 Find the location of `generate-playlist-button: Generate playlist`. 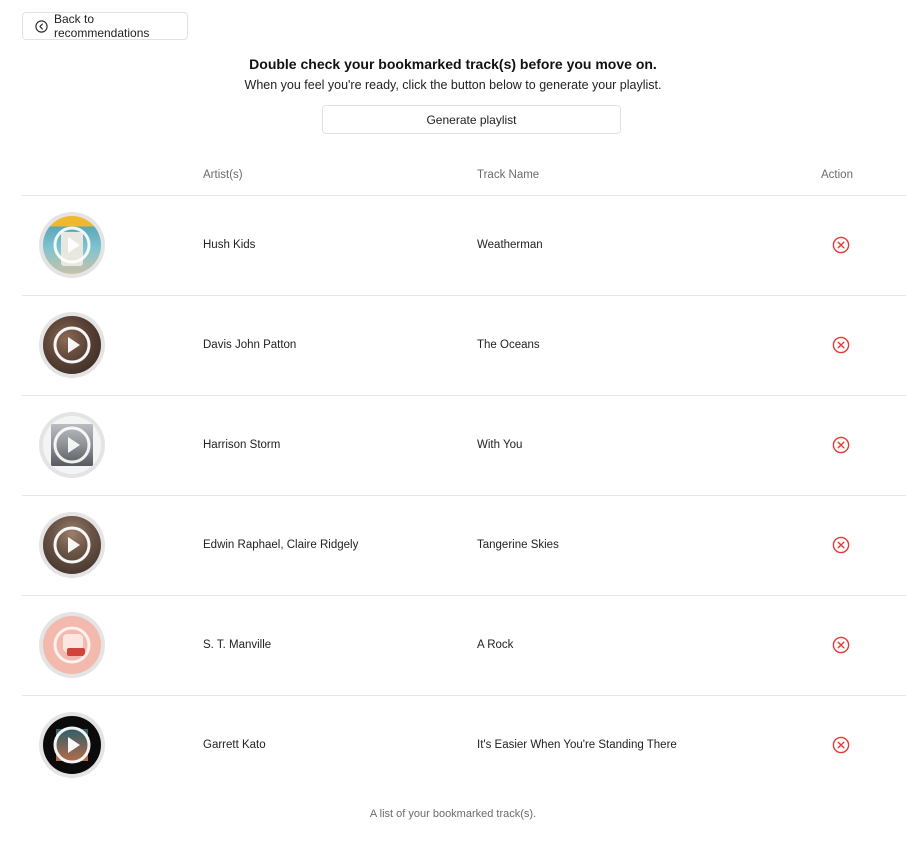

generate-playlist-button: Generate playlist is located at coordinates (471, 119).